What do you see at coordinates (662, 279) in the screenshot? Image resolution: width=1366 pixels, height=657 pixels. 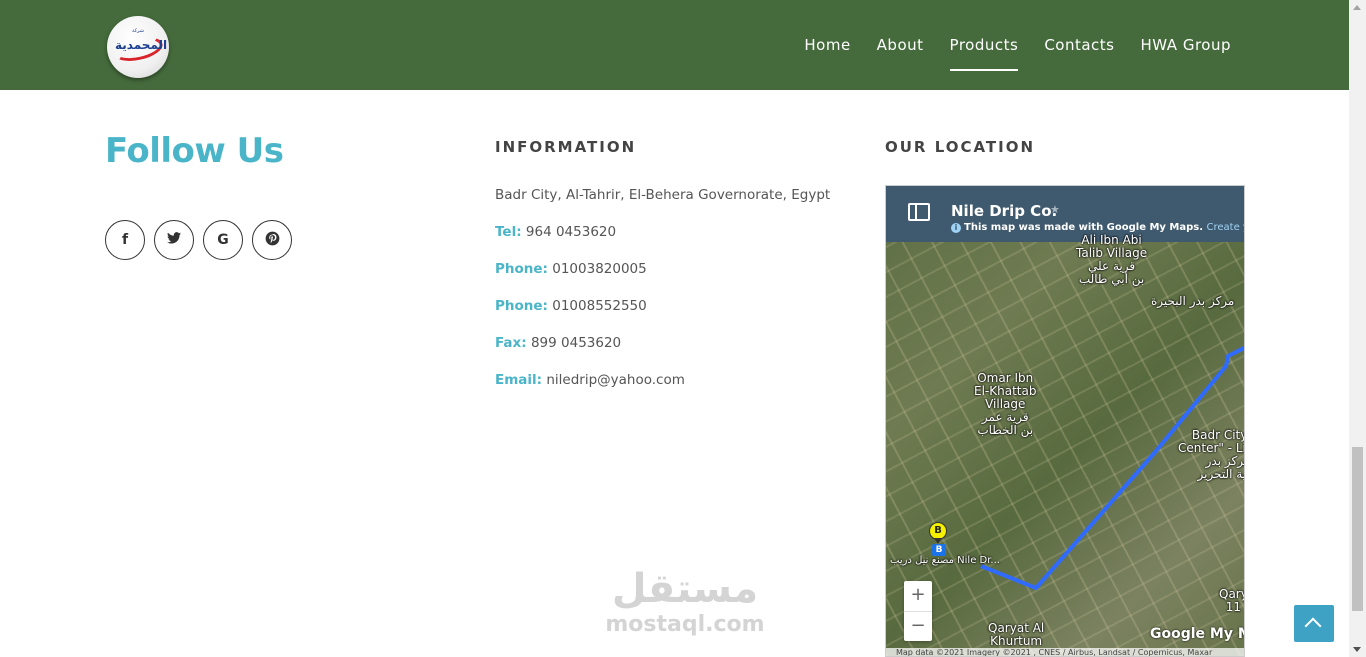 I see `phone-line-1: Phone: 01003820005` at bounding box center [662, 279].